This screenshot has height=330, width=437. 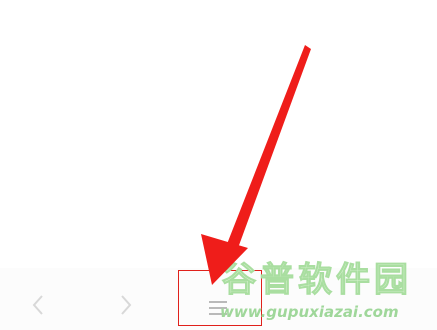 I want to click on forward-button, so click(x=126, y=305).